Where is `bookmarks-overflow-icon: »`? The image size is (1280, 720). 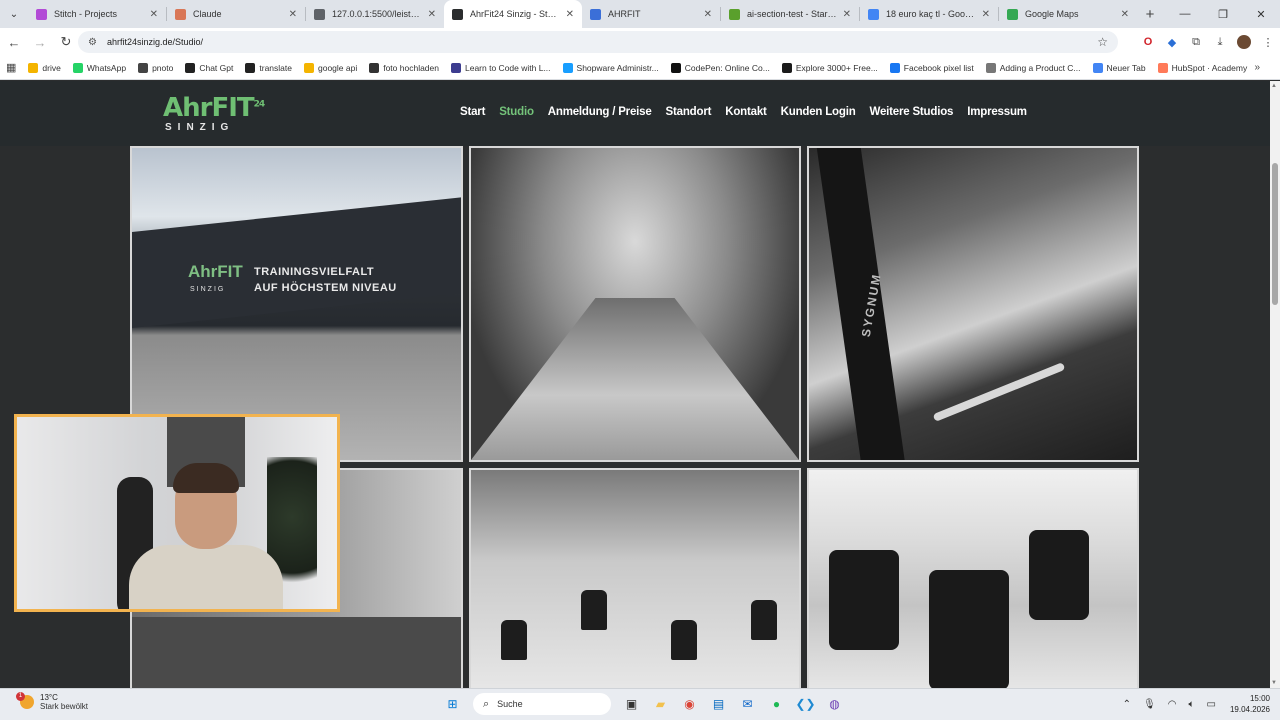
bookmarks-overflow-icon: » is located at coordinates (1257, 67).